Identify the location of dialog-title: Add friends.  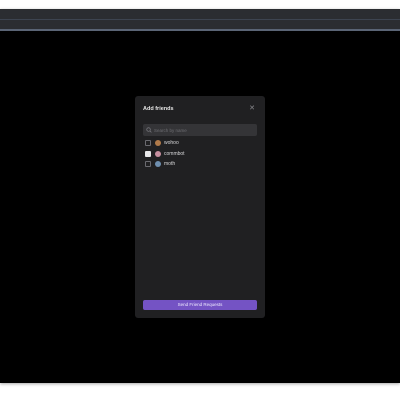
(158, 109).